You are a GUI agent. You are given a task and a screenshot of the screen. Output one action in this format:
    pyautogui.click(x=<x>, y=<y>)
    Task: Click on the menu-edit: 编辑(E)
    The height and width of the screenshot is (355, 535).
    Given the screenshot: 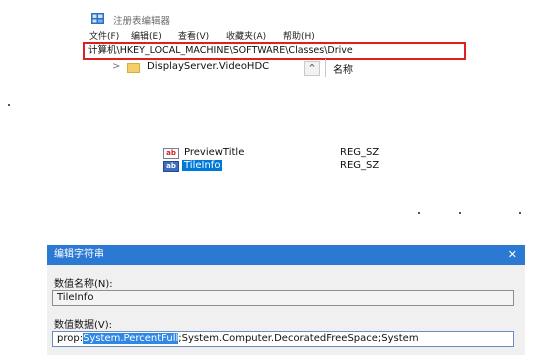 What is the action you would take?
    pyautogui.click(x=146, y=35)
    